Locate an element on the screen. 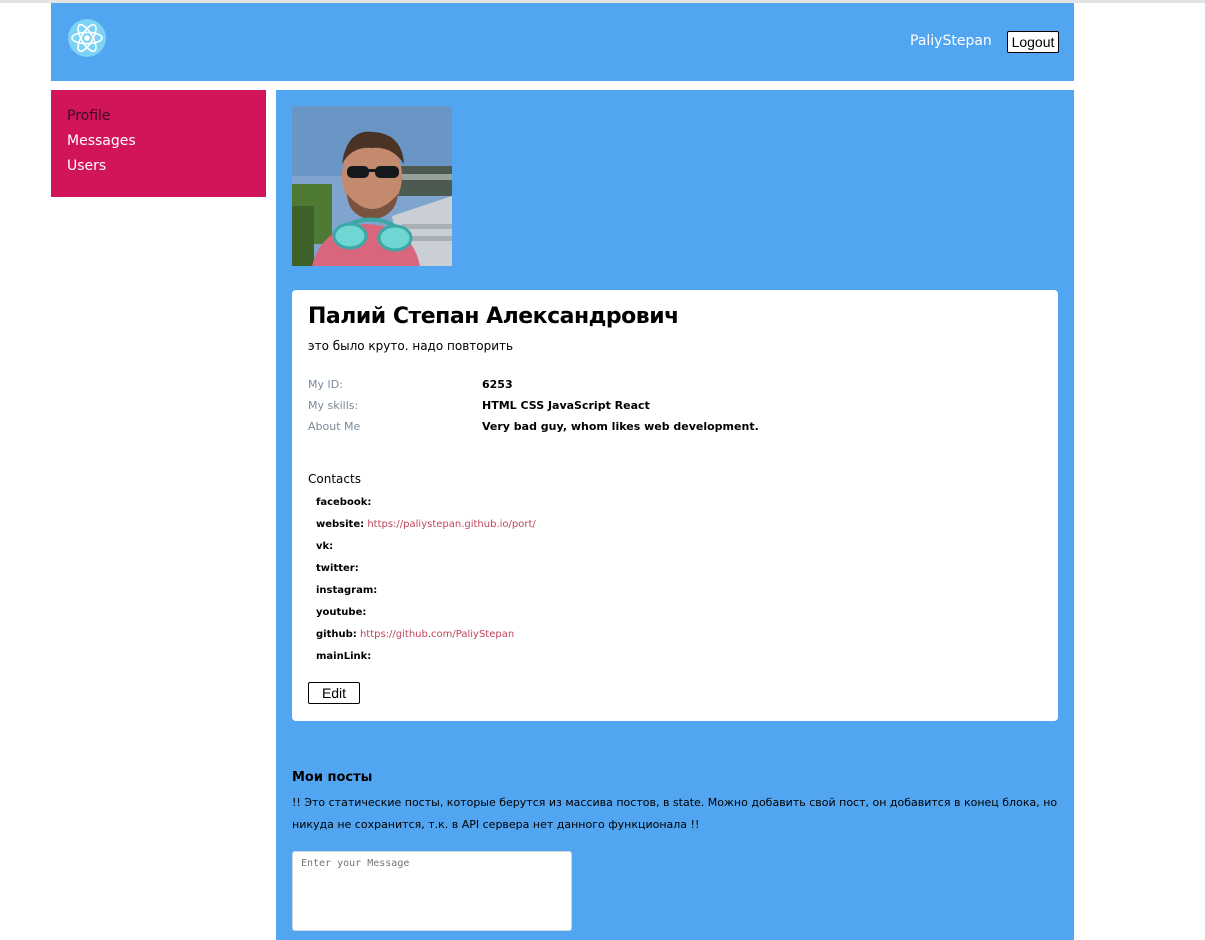 The height and width of the screenshot is (940, 1205). posts-title: Мои посты is located at coordinates (332, 777).